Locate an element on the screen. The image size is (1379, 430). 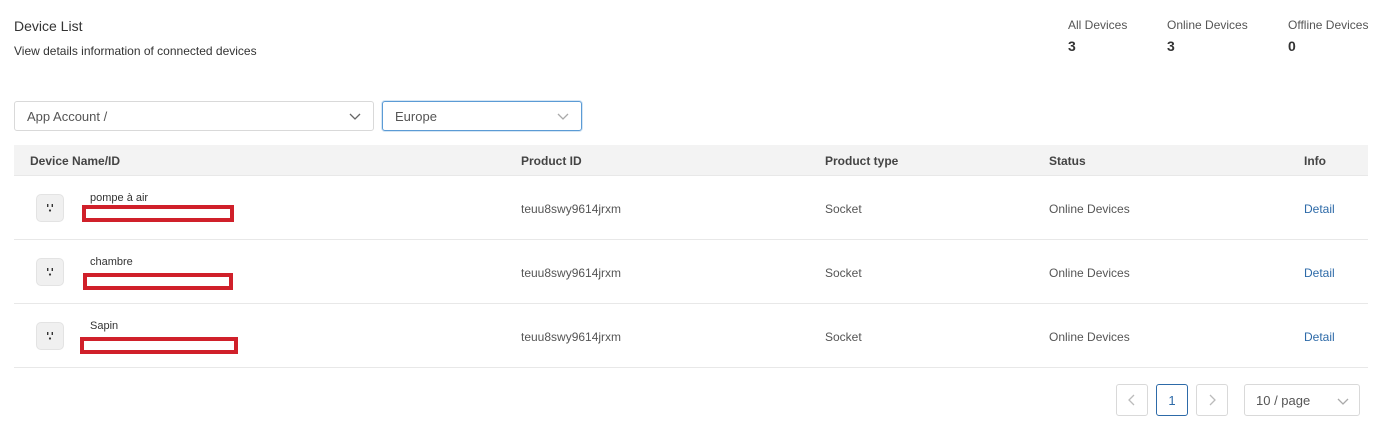
device-name: pompe à air is located at coordinates (119, 198).